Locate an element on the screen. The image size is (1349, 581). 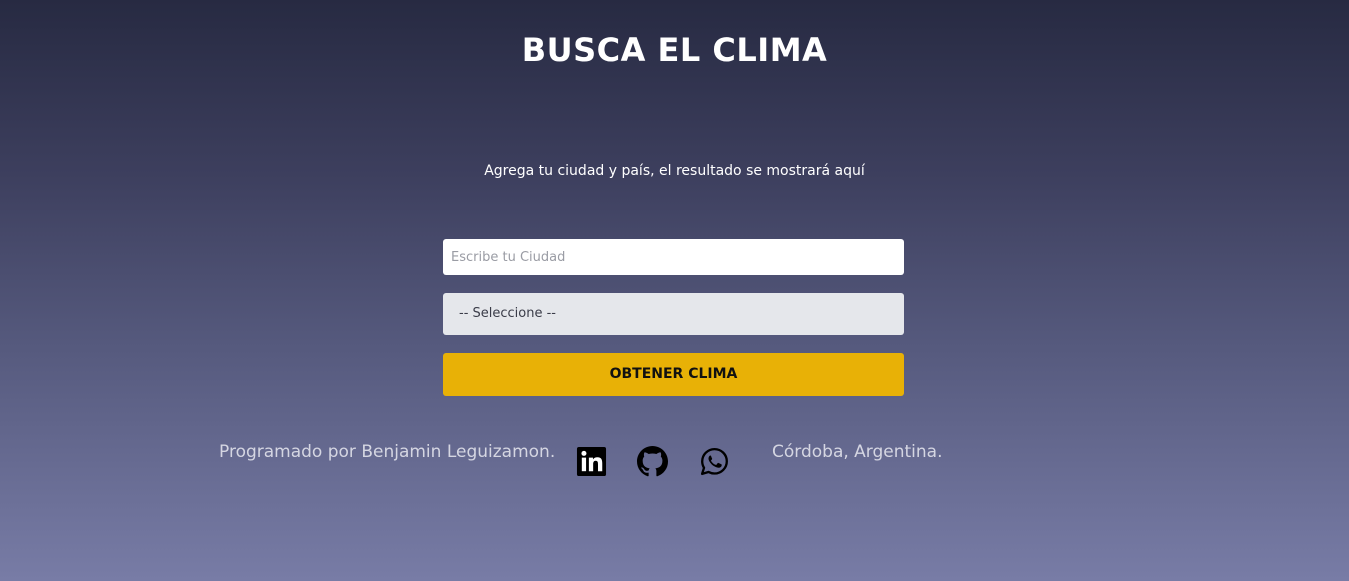
author-credit: Programado por Benjamin Leguizamon. is located at coordinates (387, 452).